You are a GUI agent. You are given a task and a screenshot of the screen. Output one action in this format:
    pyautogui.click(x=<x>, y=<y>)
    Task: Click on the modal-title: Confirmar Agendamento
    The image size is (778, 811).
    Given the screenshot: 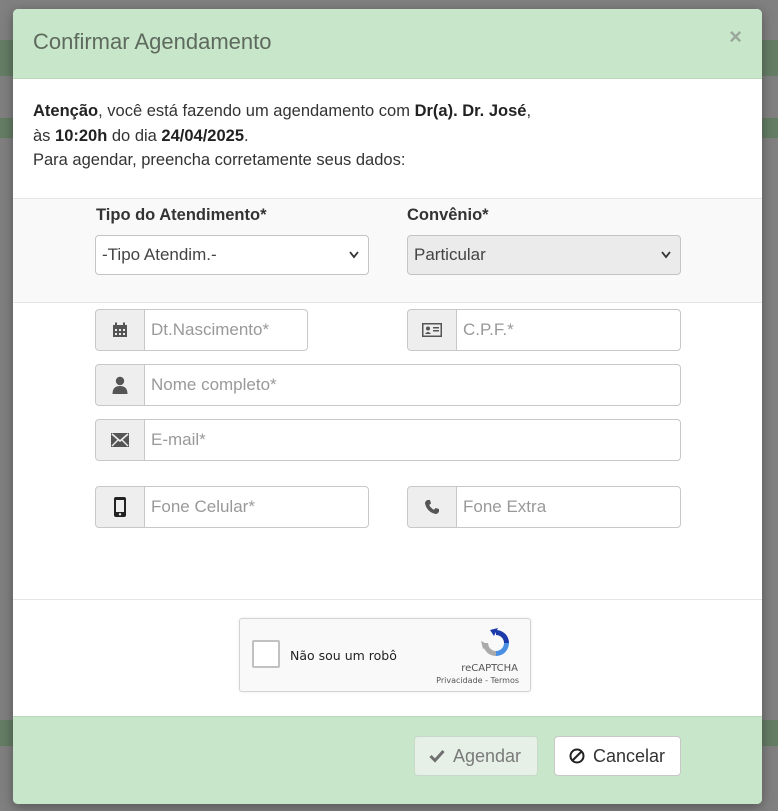 What is the action you would take?
    pyautogui.click(x=152, y=41)
    